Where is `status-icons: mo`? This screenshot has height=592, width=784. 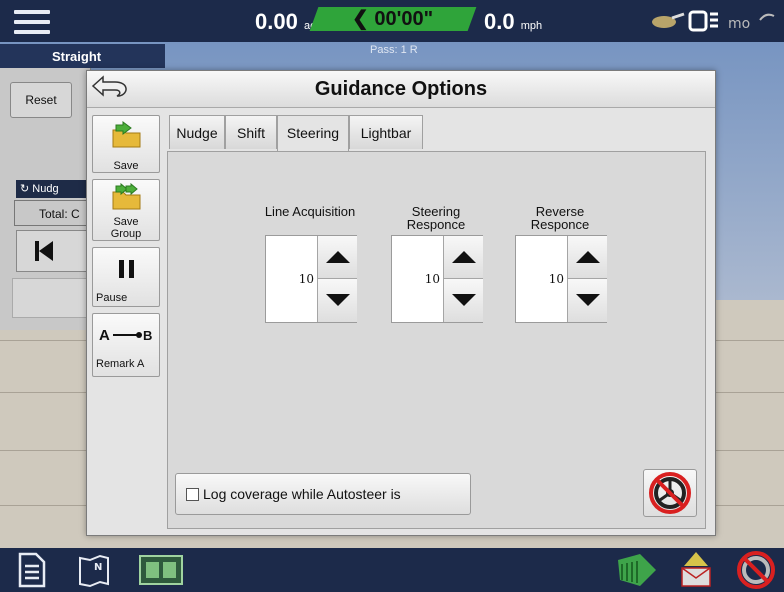
status-icons: mo is located at coordinates (715, 22).